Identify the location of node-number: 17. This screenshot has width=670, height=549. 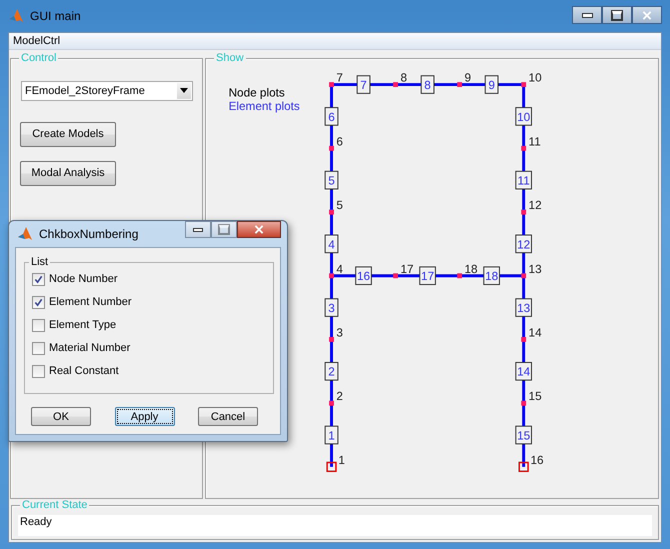
(407, 269).